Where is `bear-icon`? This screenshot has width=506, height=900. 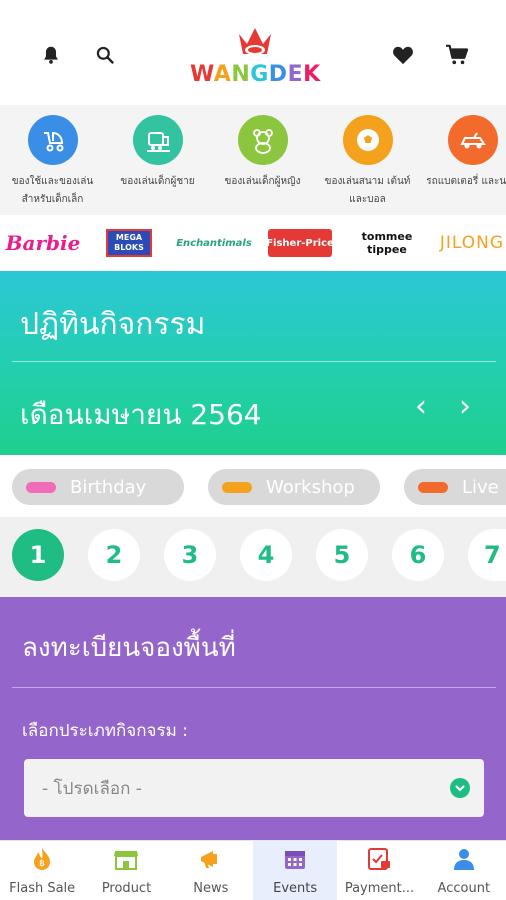
bear-icon is located at coordinates (262, 140).